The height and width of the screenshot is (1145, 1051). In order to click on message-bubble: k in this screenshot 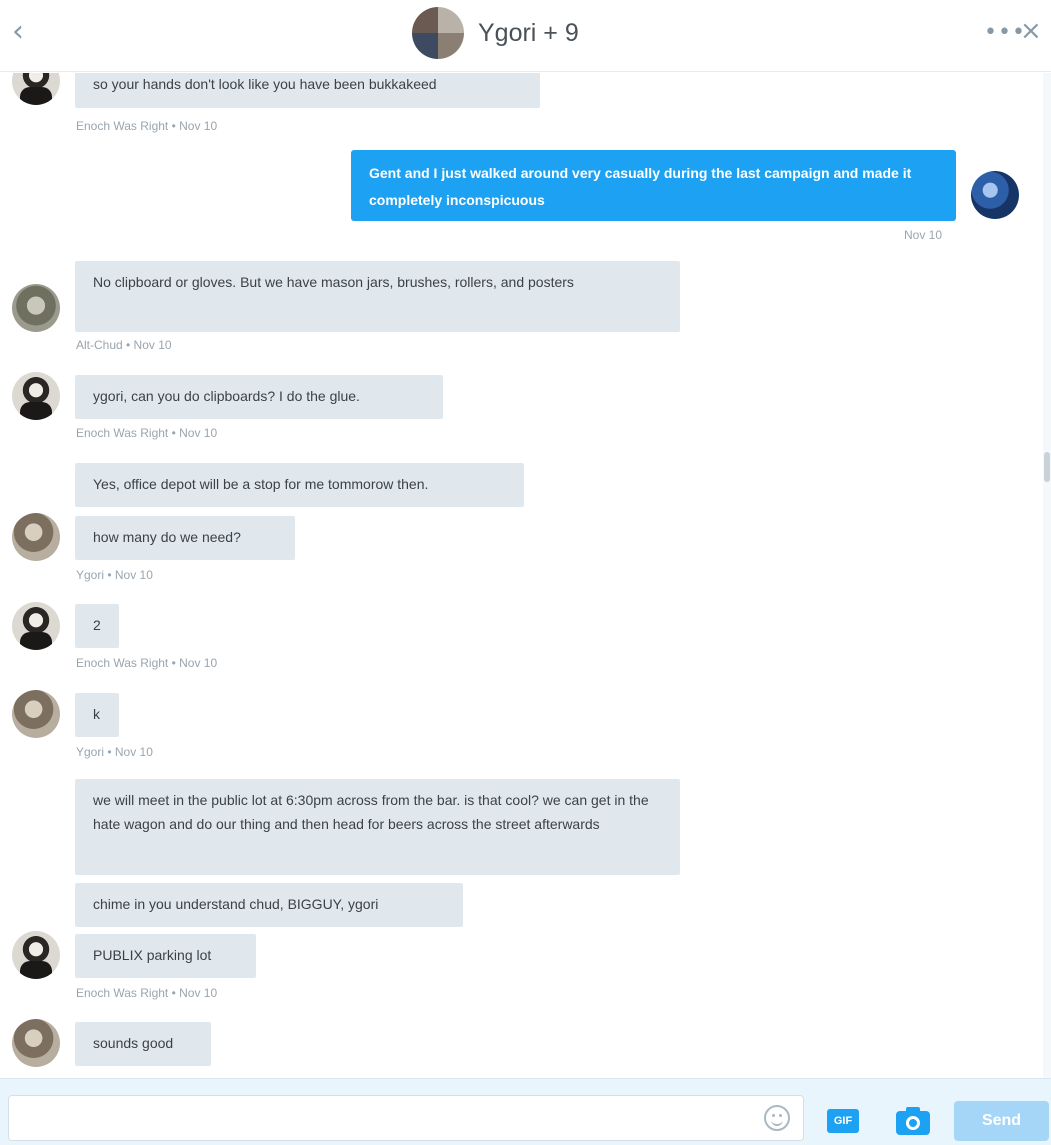, I will do `click(97, 715)`.